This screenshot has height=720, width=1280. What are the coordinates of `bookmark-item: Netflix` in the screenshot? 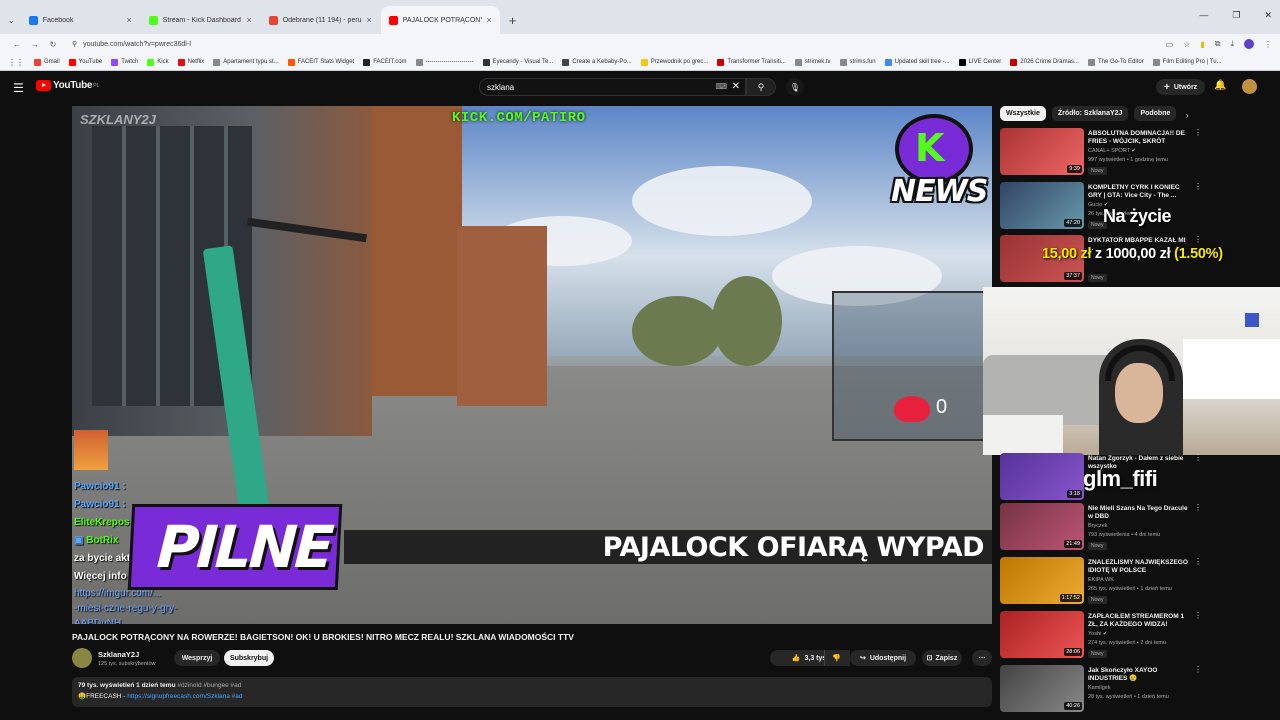 It's located at (190, 62).